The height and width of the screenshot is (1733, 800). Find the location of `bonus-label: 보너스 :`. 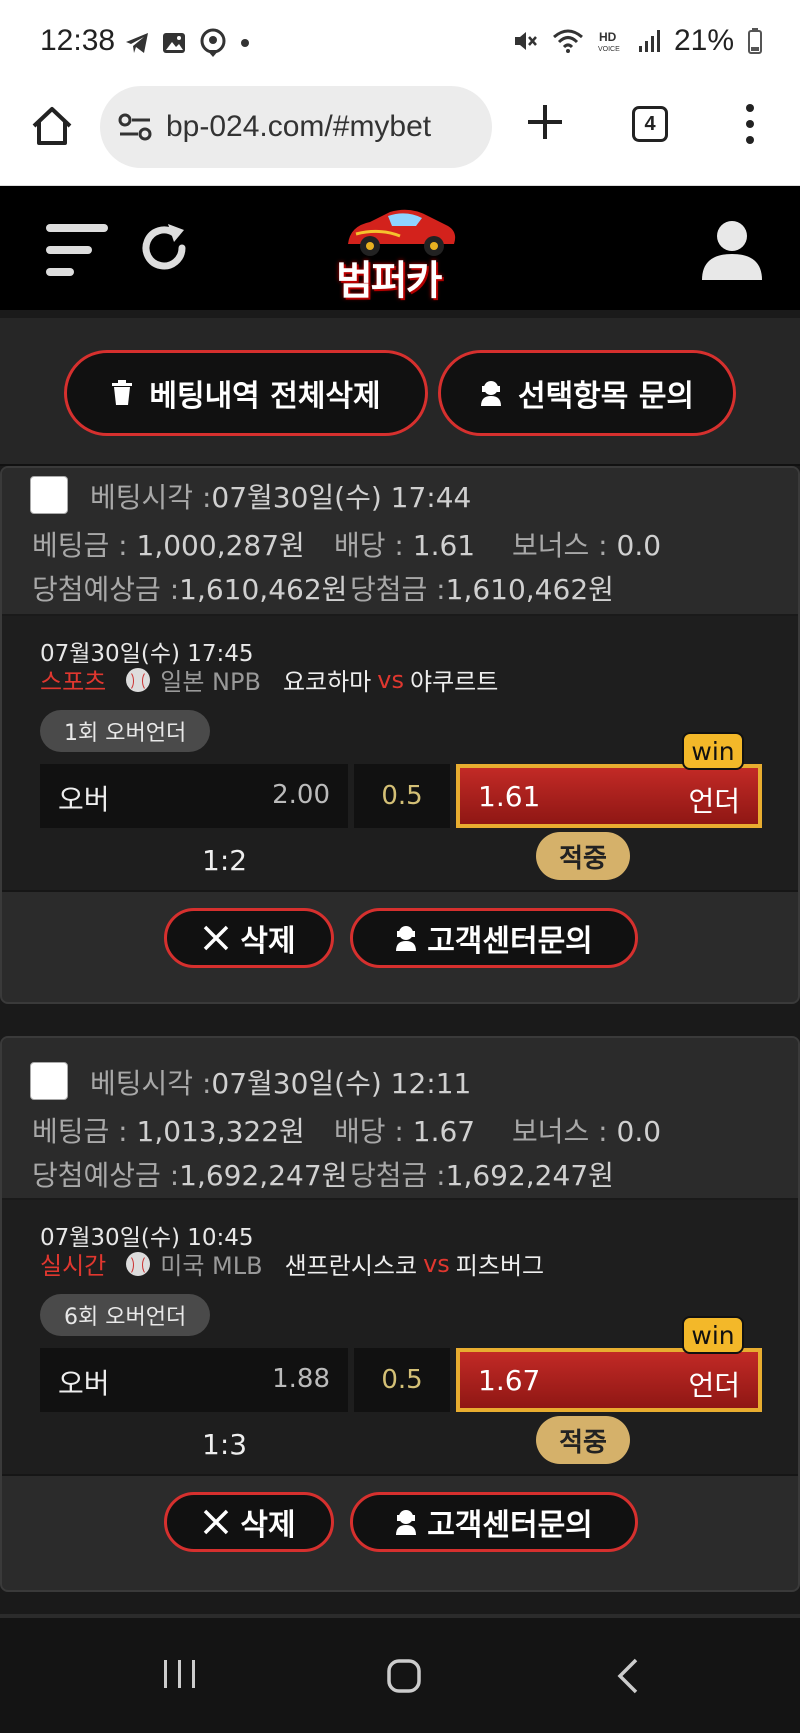

bonus-label: 보너스 : is located at coordinates (560, 1131).